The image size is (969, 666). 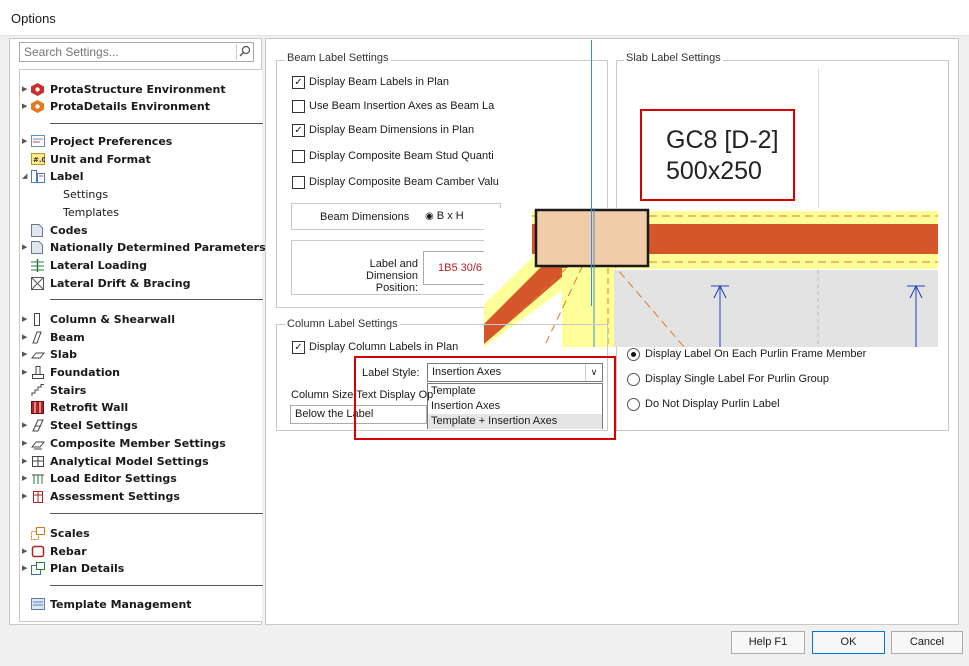 What do you see at coordinates (33, 18) in the screenshot?
I see `window-title: Options` at bounding box center [33, 18].